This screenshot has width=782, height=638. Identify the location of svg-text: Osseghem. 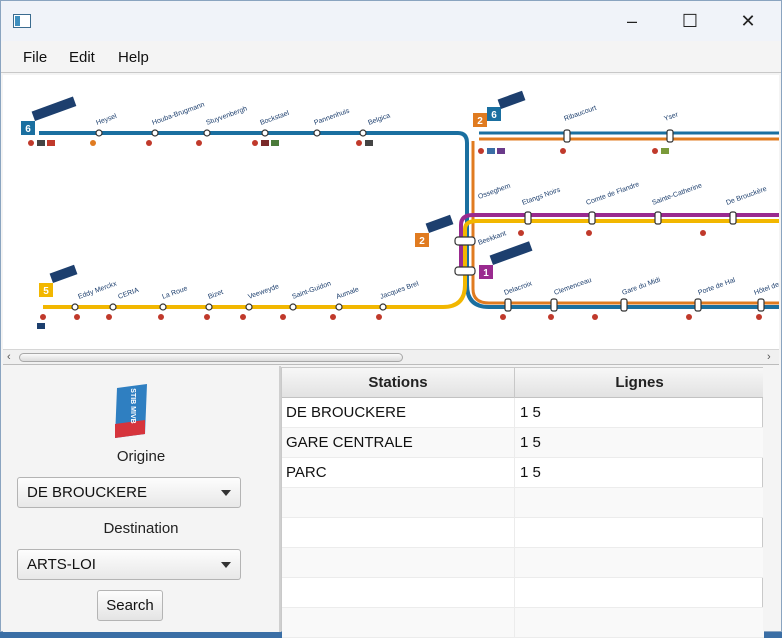
(494, 192).